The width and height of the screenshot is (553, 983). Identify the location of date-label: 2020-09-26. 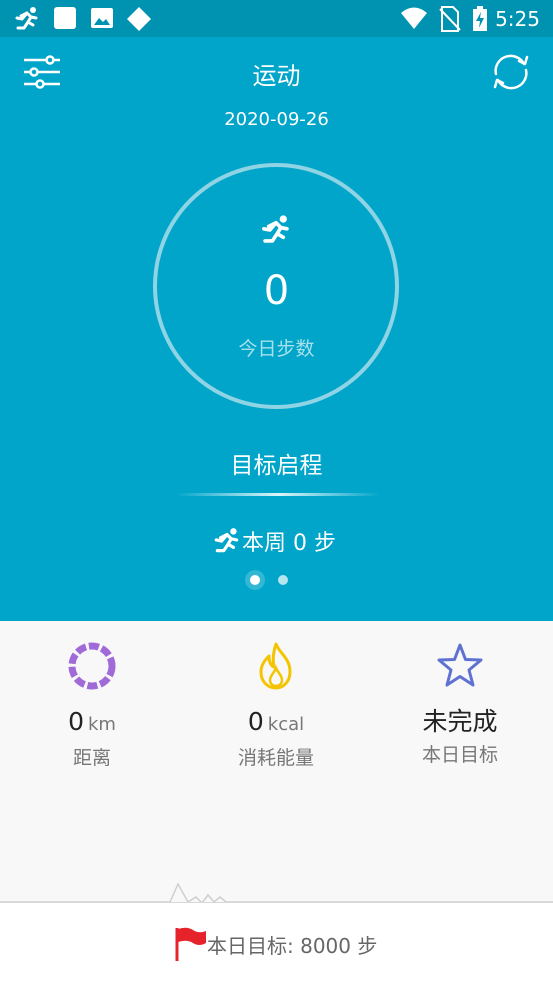
(276, 119).